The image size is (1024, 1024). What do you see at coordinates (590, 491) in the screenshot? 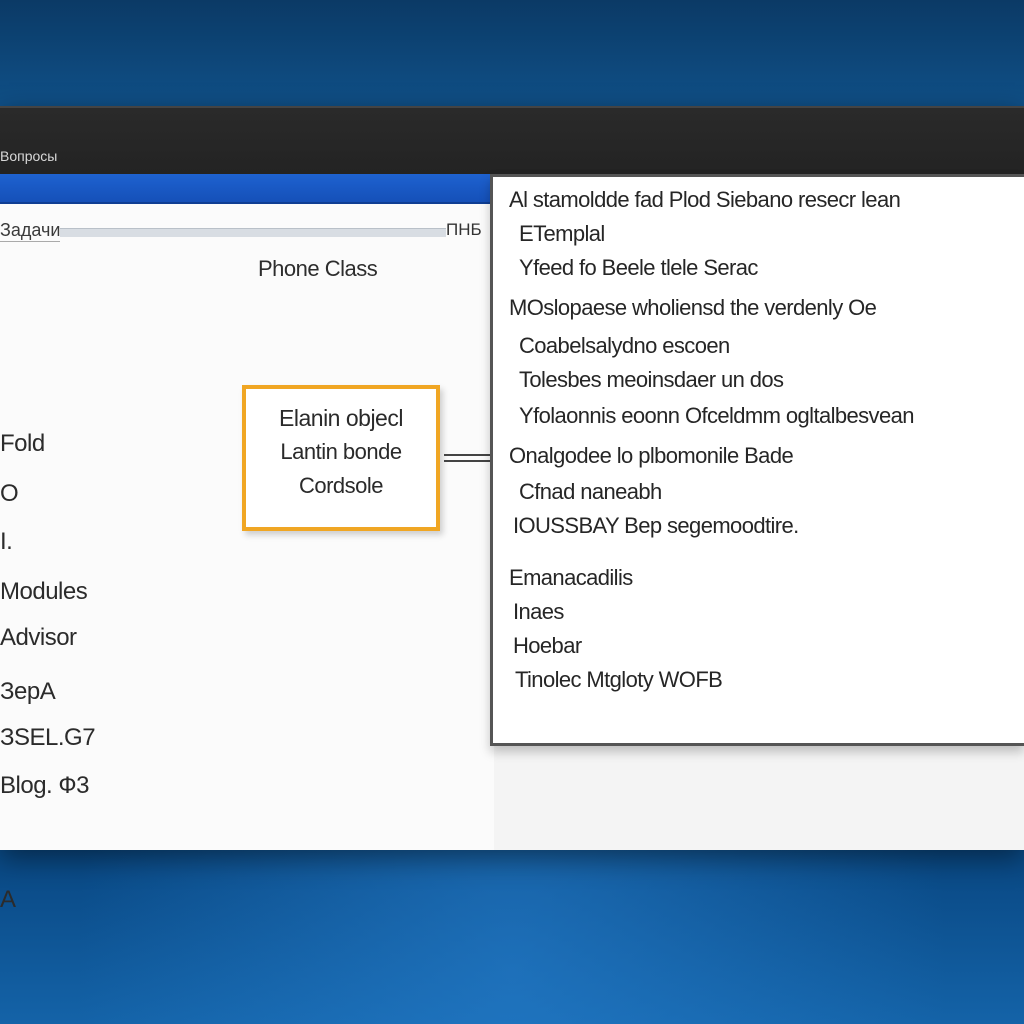
I see `detail-row: Cfnad naneabh` at bounding box center [590, 491].